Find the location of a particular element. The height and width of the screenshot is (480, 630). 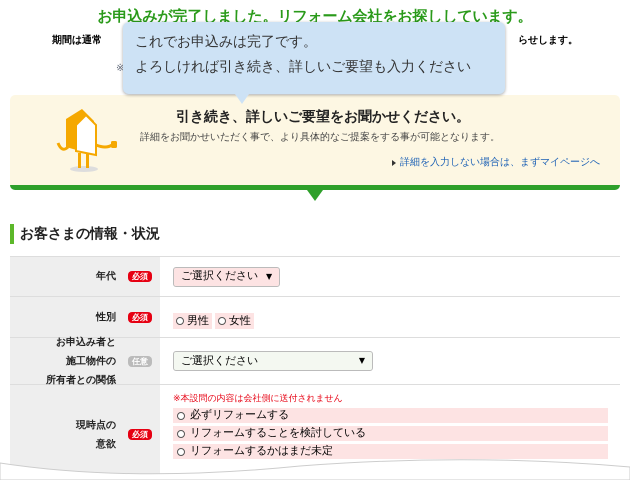

radio-option: リフォームすることを検討している is located at coordinates (390, 433).